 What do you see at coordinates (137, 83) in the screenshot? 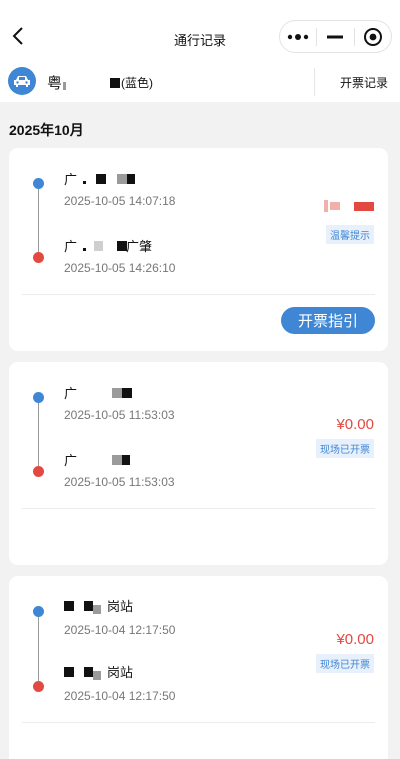
I see `plate-color: (蓝色)` at bounding box center [137, 83].